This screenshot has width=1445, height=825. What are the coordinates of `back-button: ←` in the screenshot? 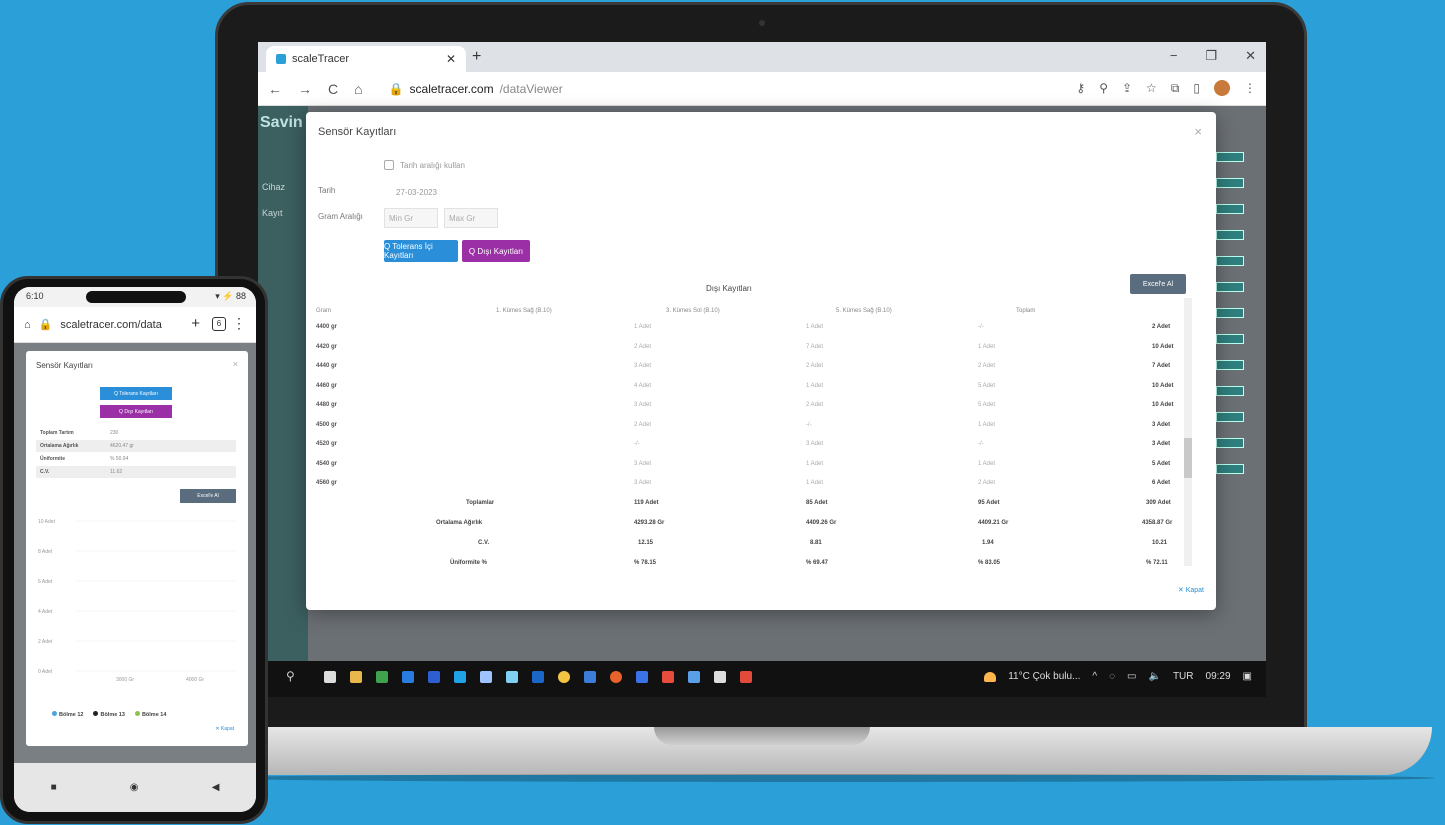 It's located at (275, 89).